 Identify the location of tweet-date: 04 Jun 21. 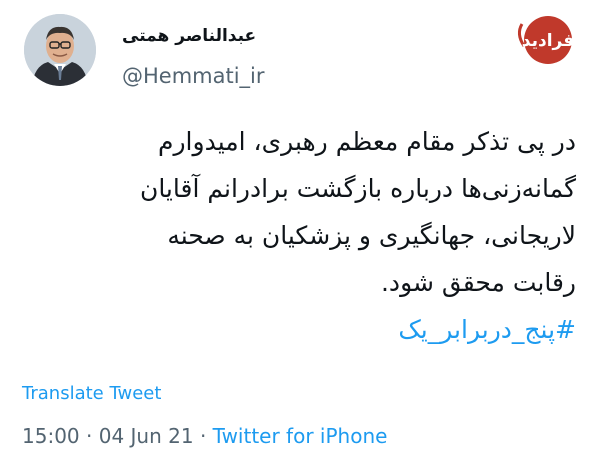
(146, 436).